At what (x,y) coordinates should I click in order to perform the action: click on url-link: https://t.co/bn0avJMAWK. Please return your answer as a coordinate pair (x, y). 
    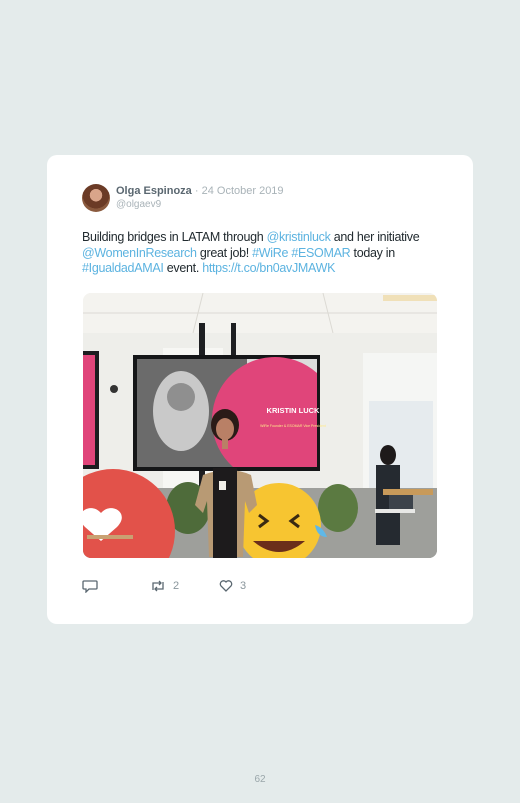
    Looking at the image, I should click on (268, 268).